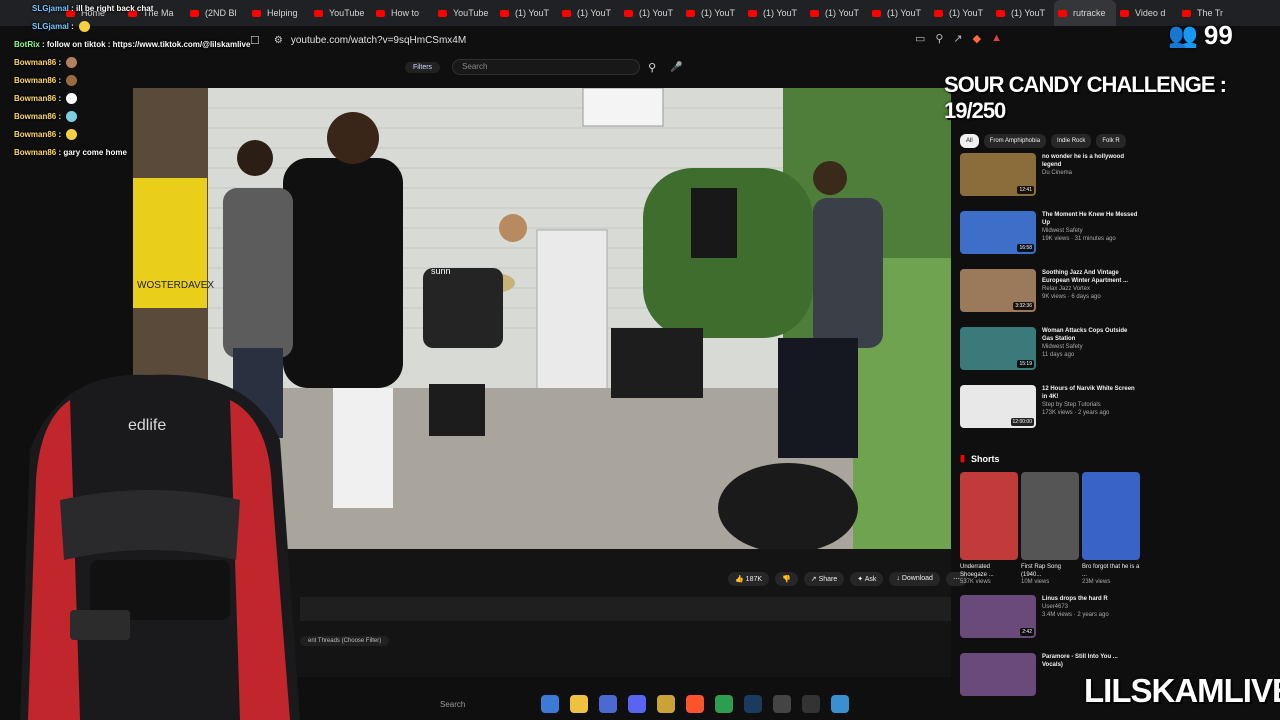  What do you see at coordinates (485, 704) in the screenshot?
I see `taskbar-search: Search` at bounding box center [485, 704].